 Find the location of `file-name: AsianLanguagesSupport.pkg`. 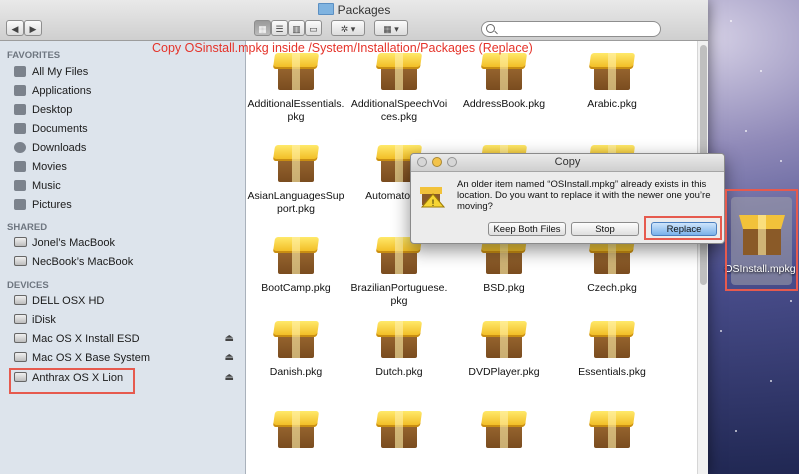

file-name: AsianLanguagesSupport.pkg is located at coordinates (296, 202).